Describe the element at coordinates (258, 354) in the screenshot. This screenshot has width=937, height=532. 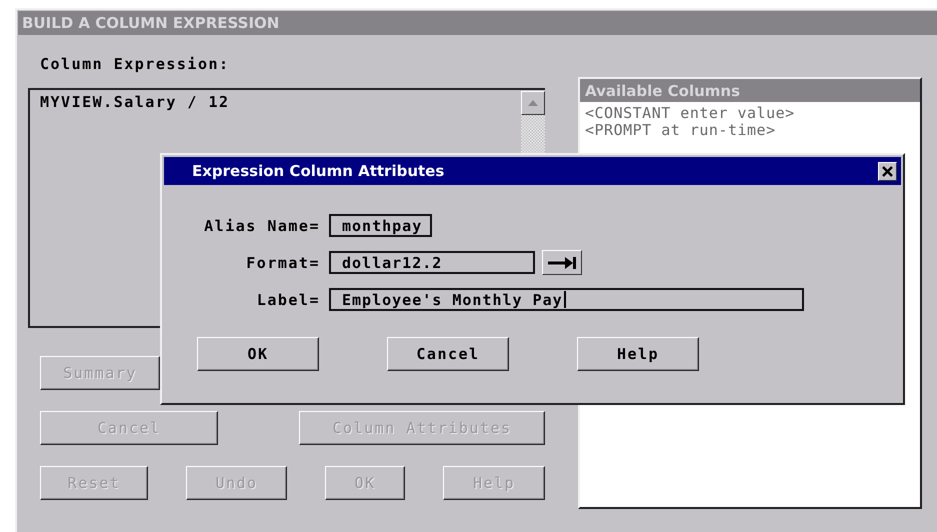
I see `dialog-button: OK` at that location.